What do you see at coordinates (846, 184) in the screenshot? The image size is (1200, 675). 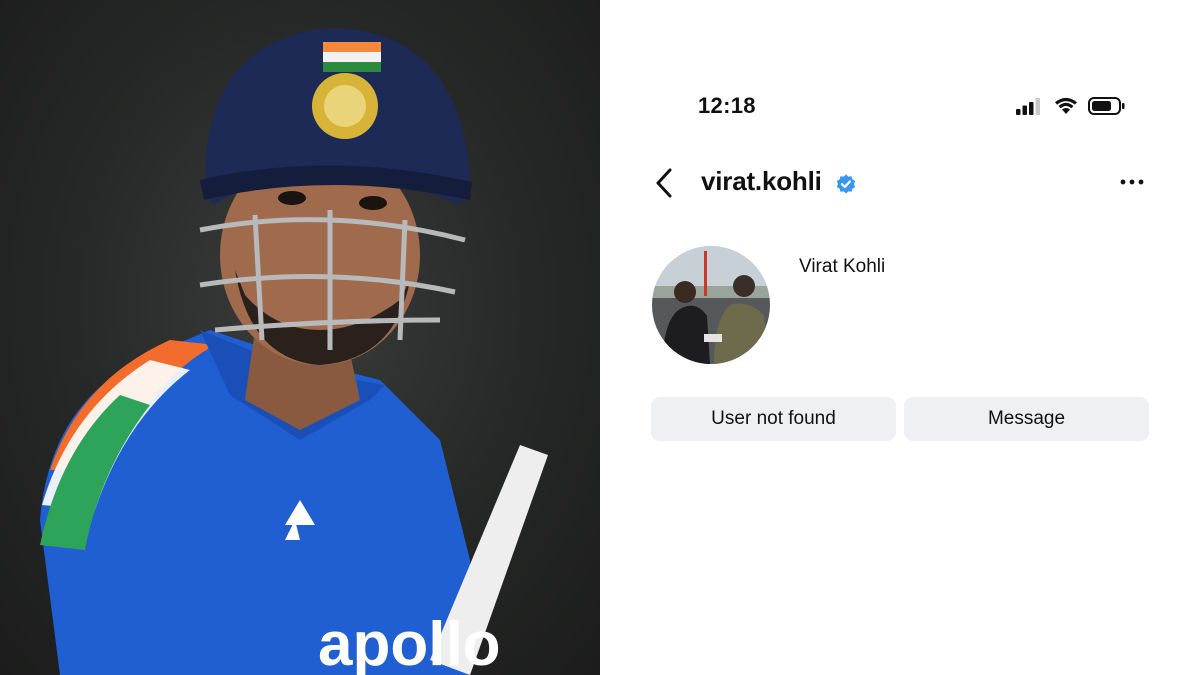 I see `verified-badge-icon` at bounding box center [846, 184].